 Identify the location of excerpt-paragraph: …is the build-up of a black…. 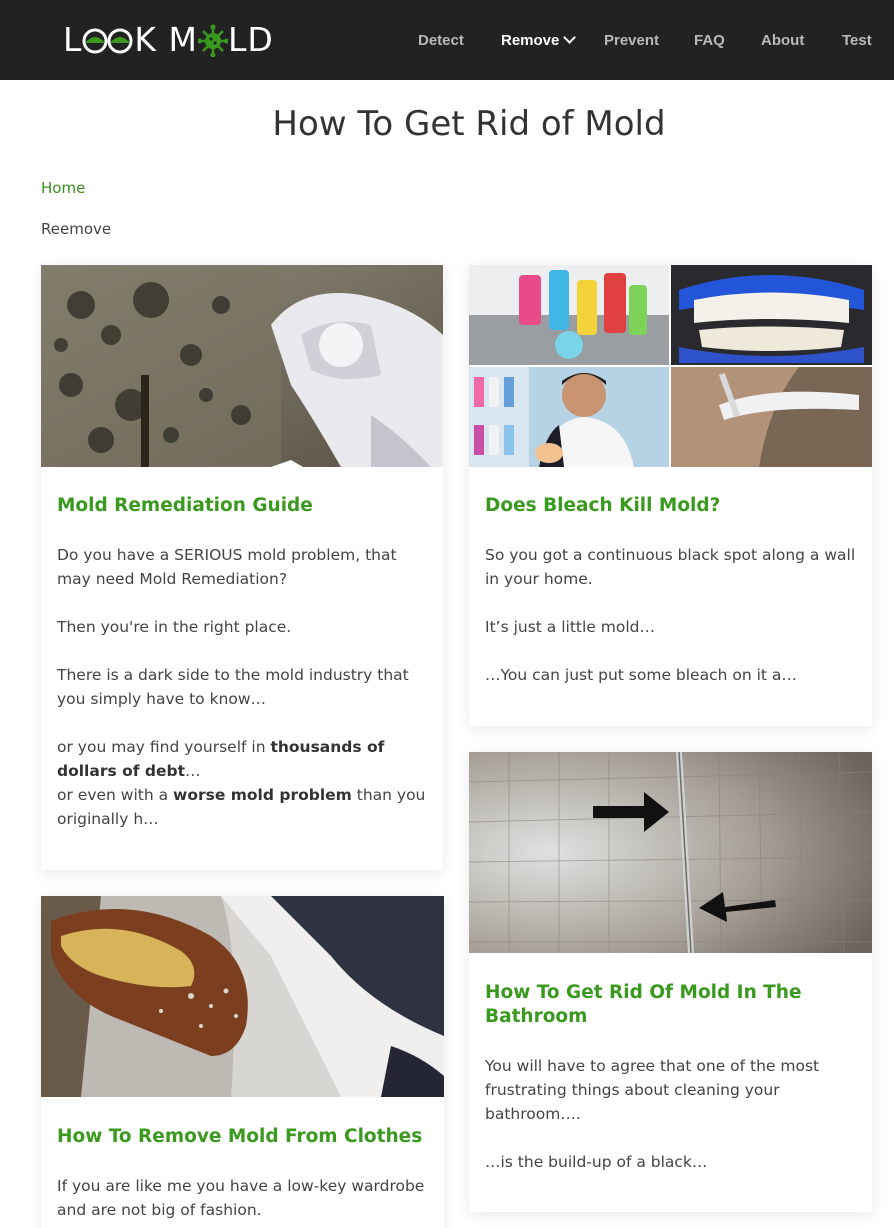
(596, 1162).